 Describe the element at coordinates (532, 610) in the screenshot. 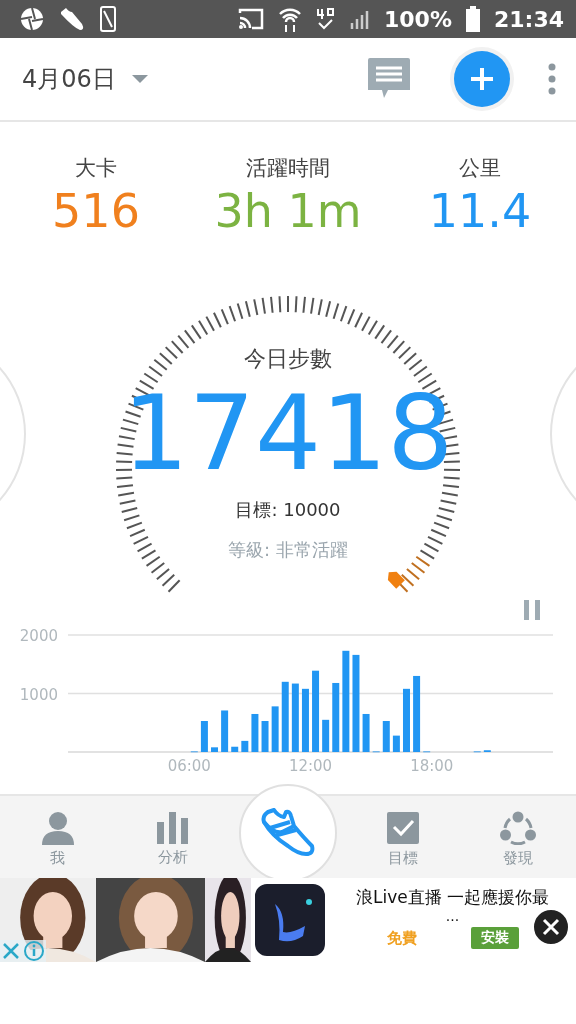

I see `pause-icon` at that location.